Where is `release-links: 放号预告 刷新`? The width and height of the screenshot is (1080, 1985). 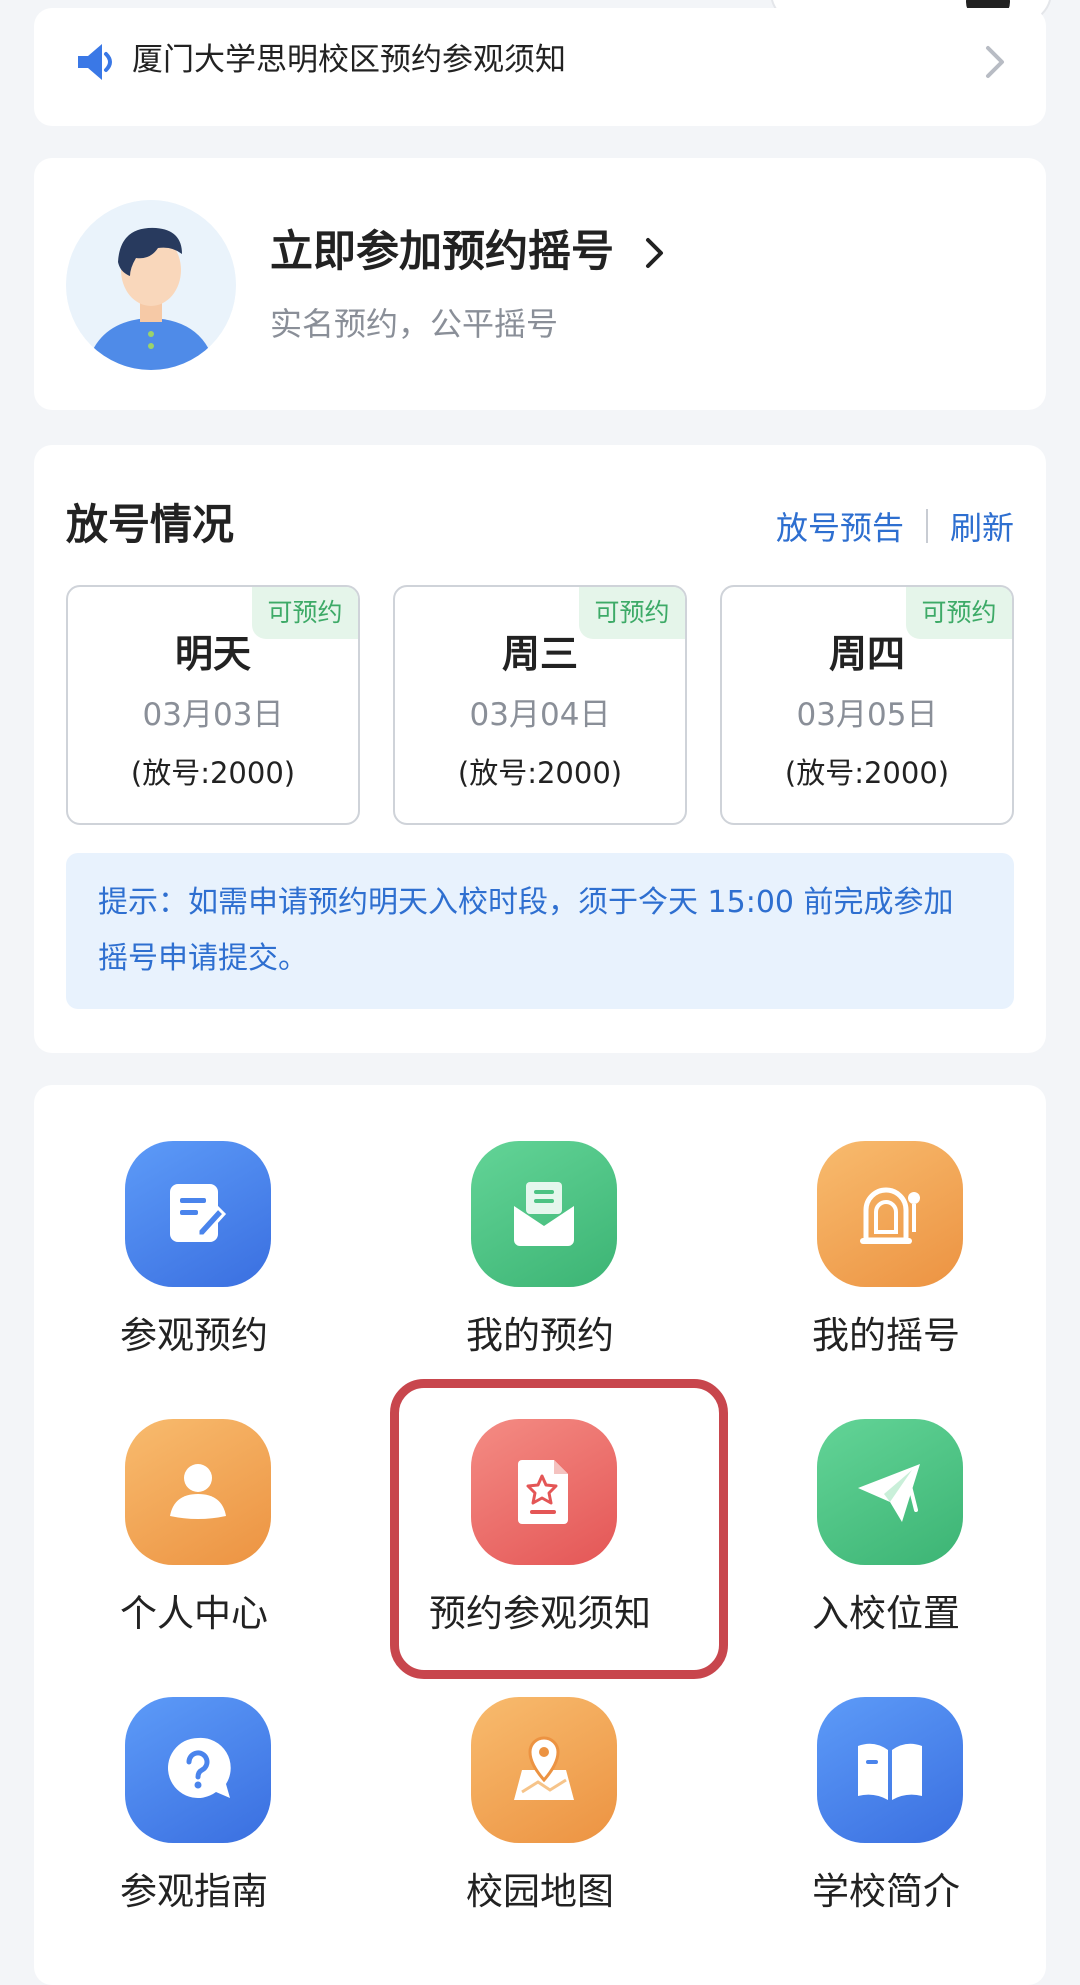
release-links: 放号预告 刷新 is located at coordinates (895, 526).